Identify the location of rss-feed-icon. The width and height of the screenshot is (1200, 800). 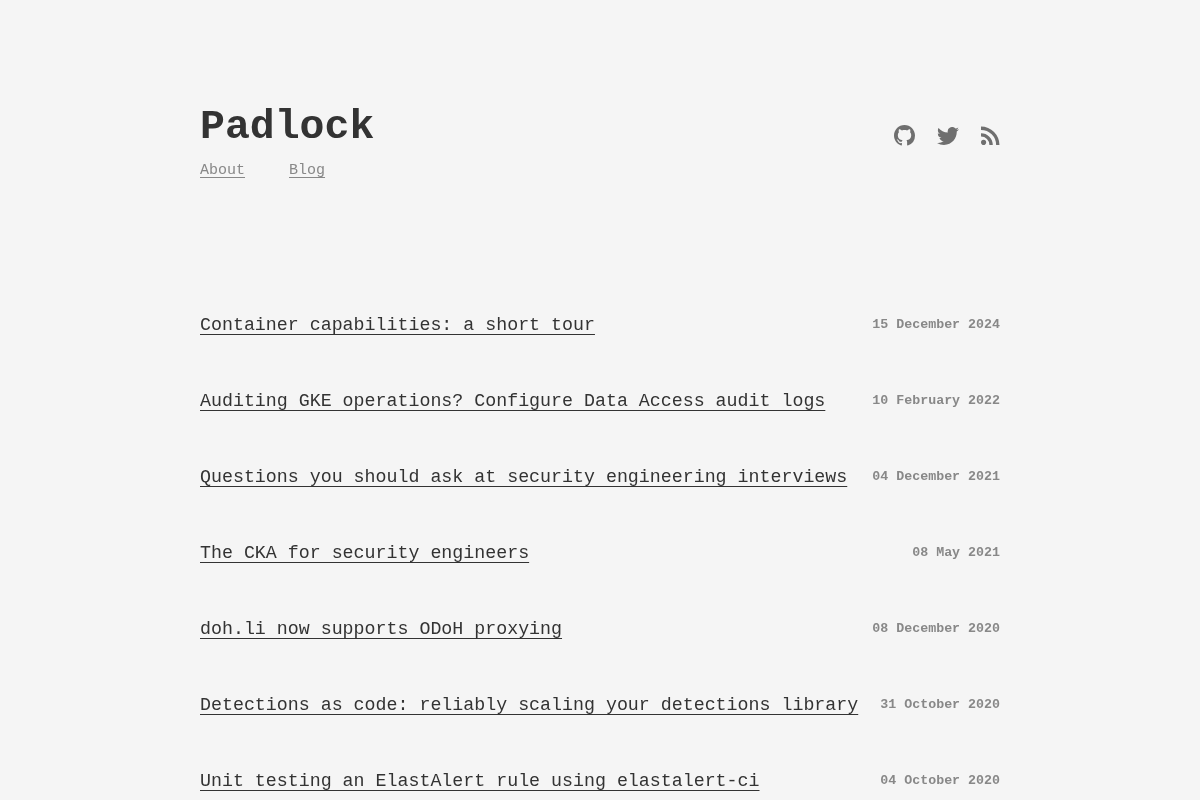
(990, 135).